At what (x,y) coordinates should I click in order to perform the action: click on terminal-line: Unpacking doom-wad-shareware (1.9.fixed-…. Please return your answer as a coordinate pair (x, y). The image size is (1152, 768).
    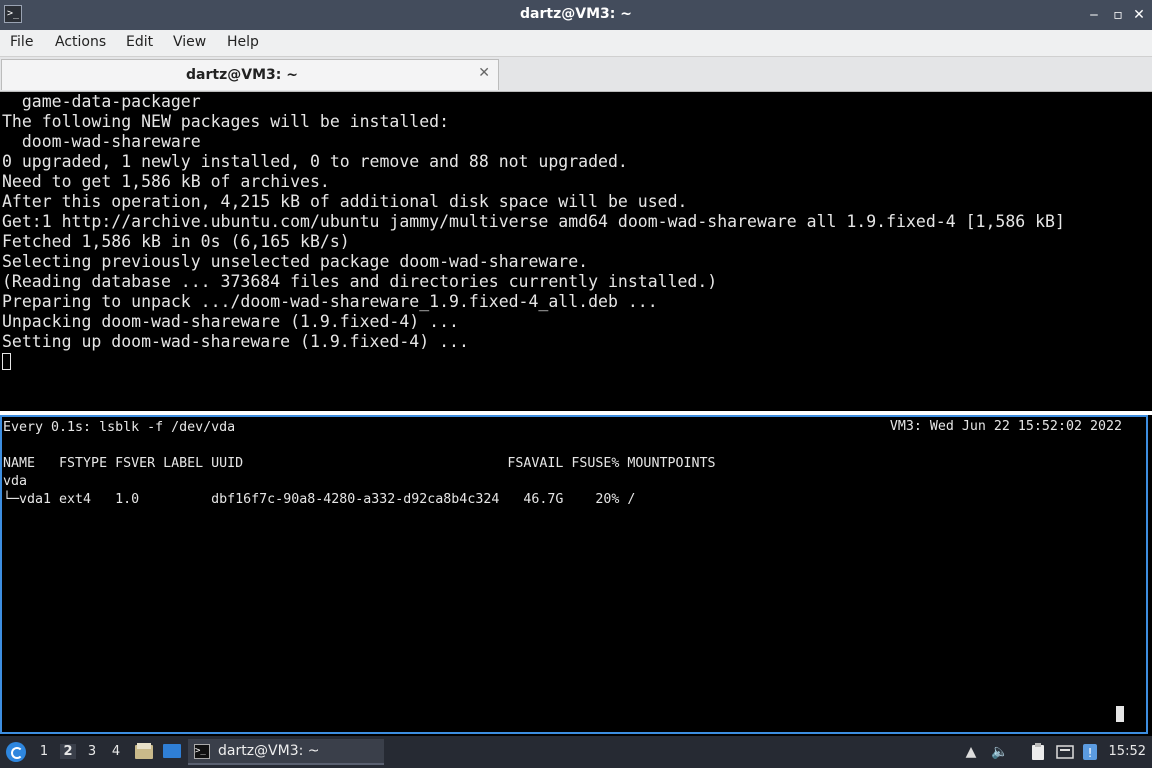
    Looking at the image, I should click on (230, 321).